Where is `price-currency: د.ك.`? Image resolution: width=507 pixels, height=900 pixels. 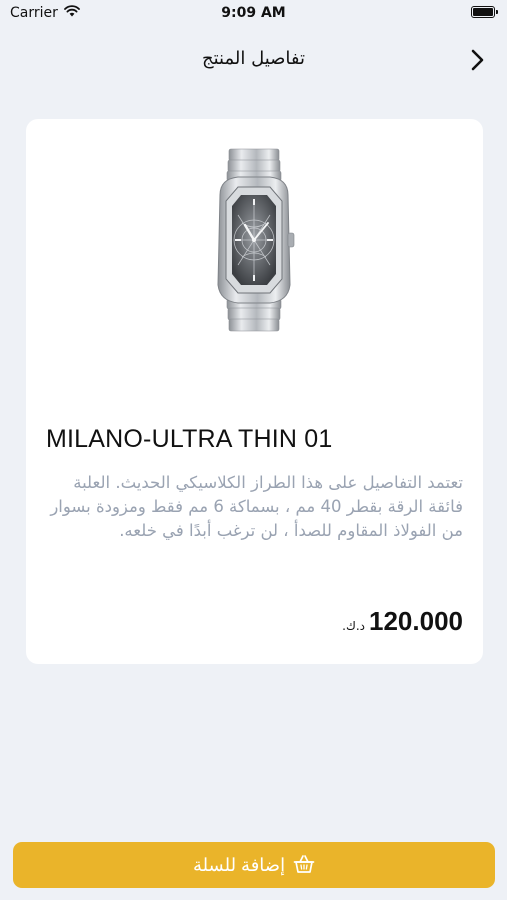
price-currency: د.ك. is located at coordinates (354, 626).